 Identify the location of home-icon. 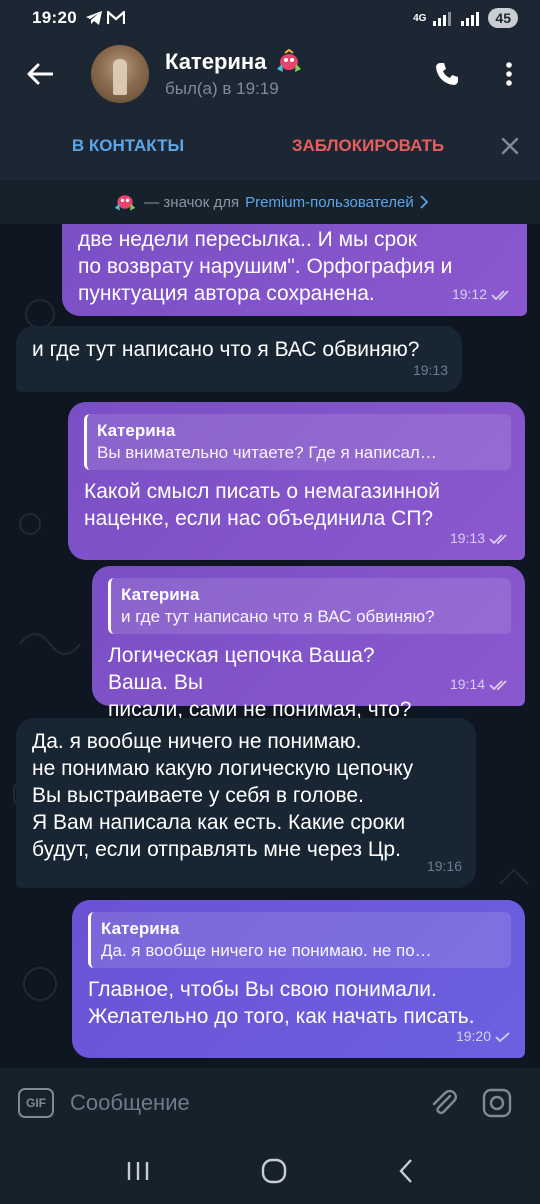
(274, 1171).